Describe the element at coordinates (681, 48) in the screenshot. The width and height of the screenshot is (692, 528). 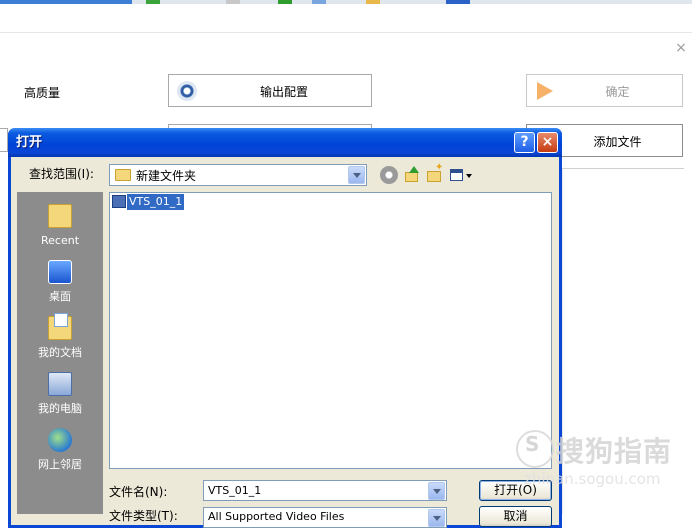
I see `app-close-icon: ×` at that location.